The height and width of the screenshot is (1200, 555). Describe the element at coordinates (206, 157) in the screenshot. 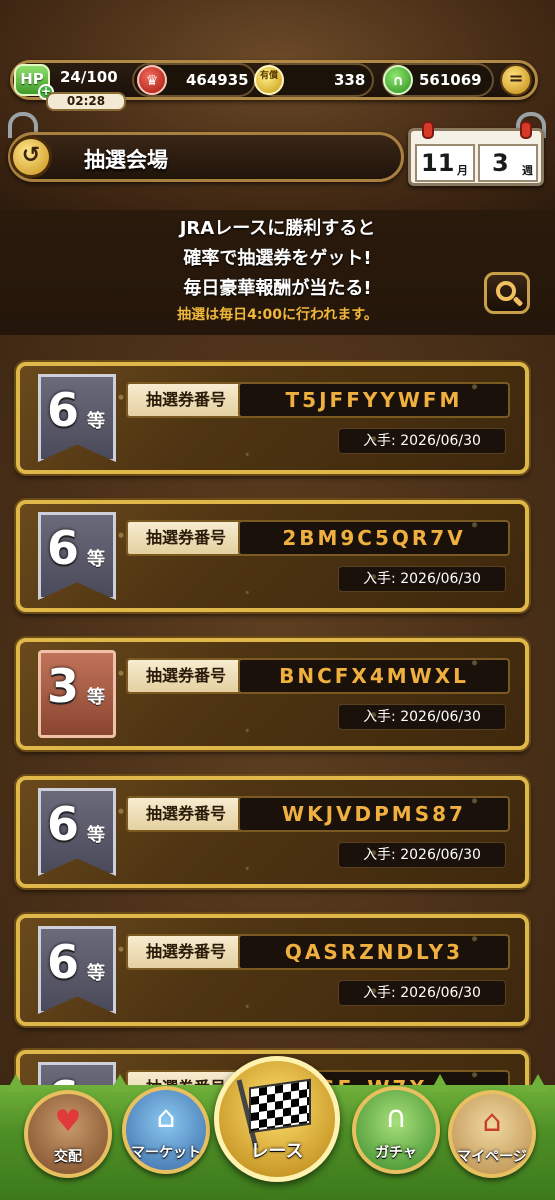

I see `title-bar` at that location.